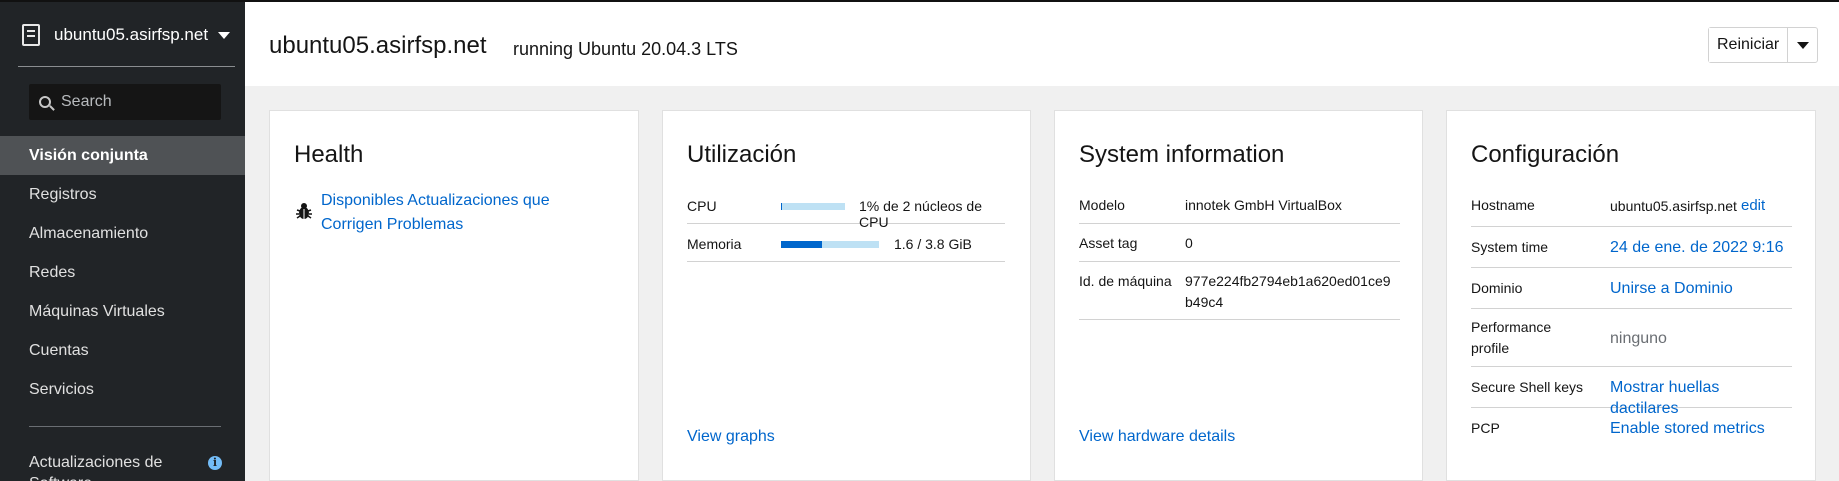  I want to click on search-input, so click(136, 102).